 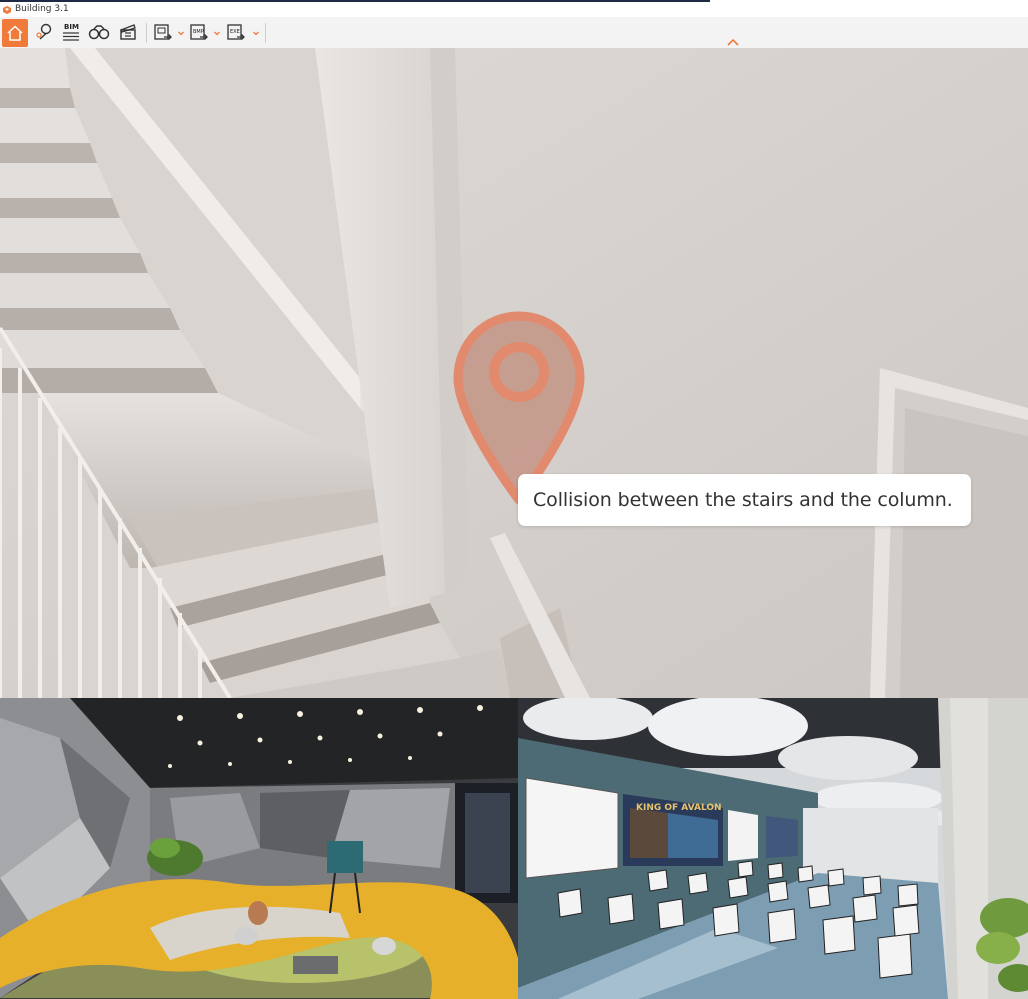 I want to click on export-bmp-icon: BMP, so click(x=199, y=32).